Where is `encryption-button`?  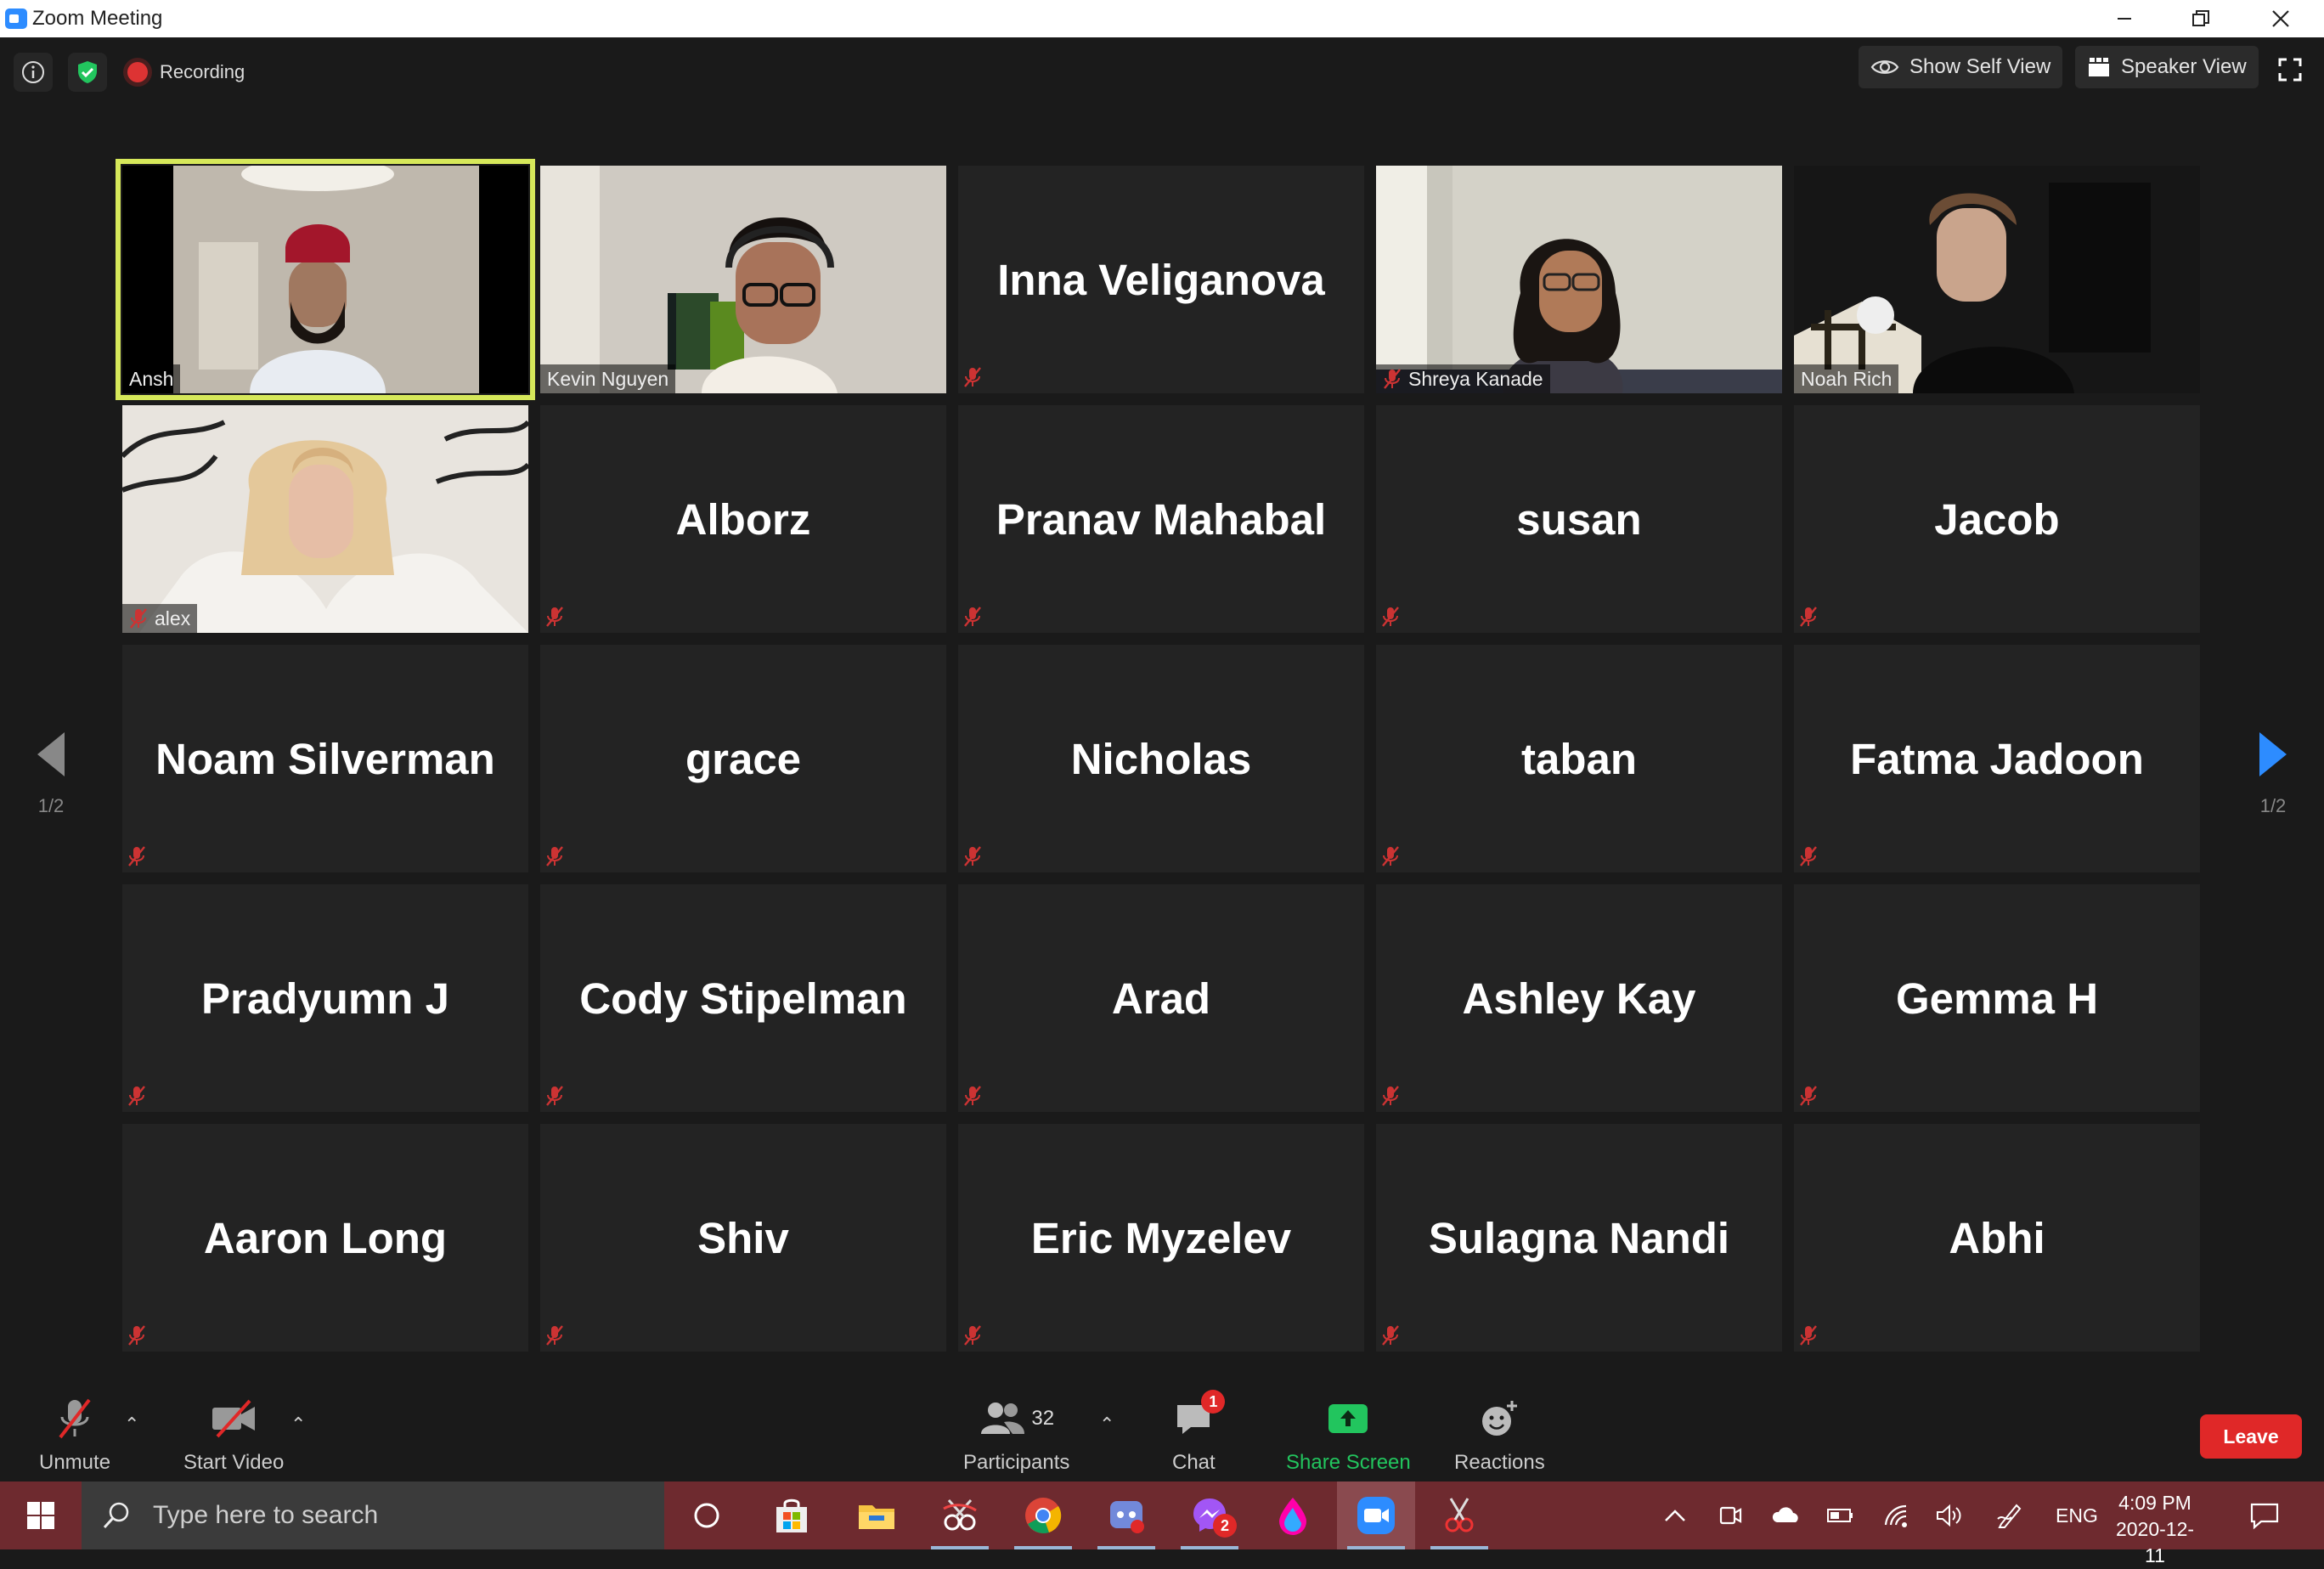
encryption-button is located at coordinates (88, 72).